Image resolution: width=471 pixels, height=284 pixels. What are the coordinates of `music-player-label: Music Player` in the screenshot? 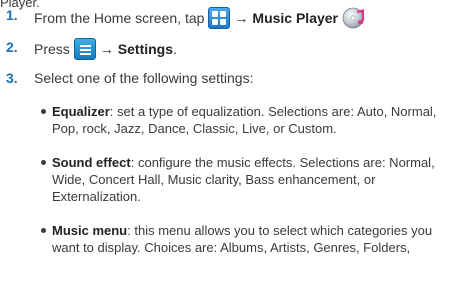 It's located at (295, 18).